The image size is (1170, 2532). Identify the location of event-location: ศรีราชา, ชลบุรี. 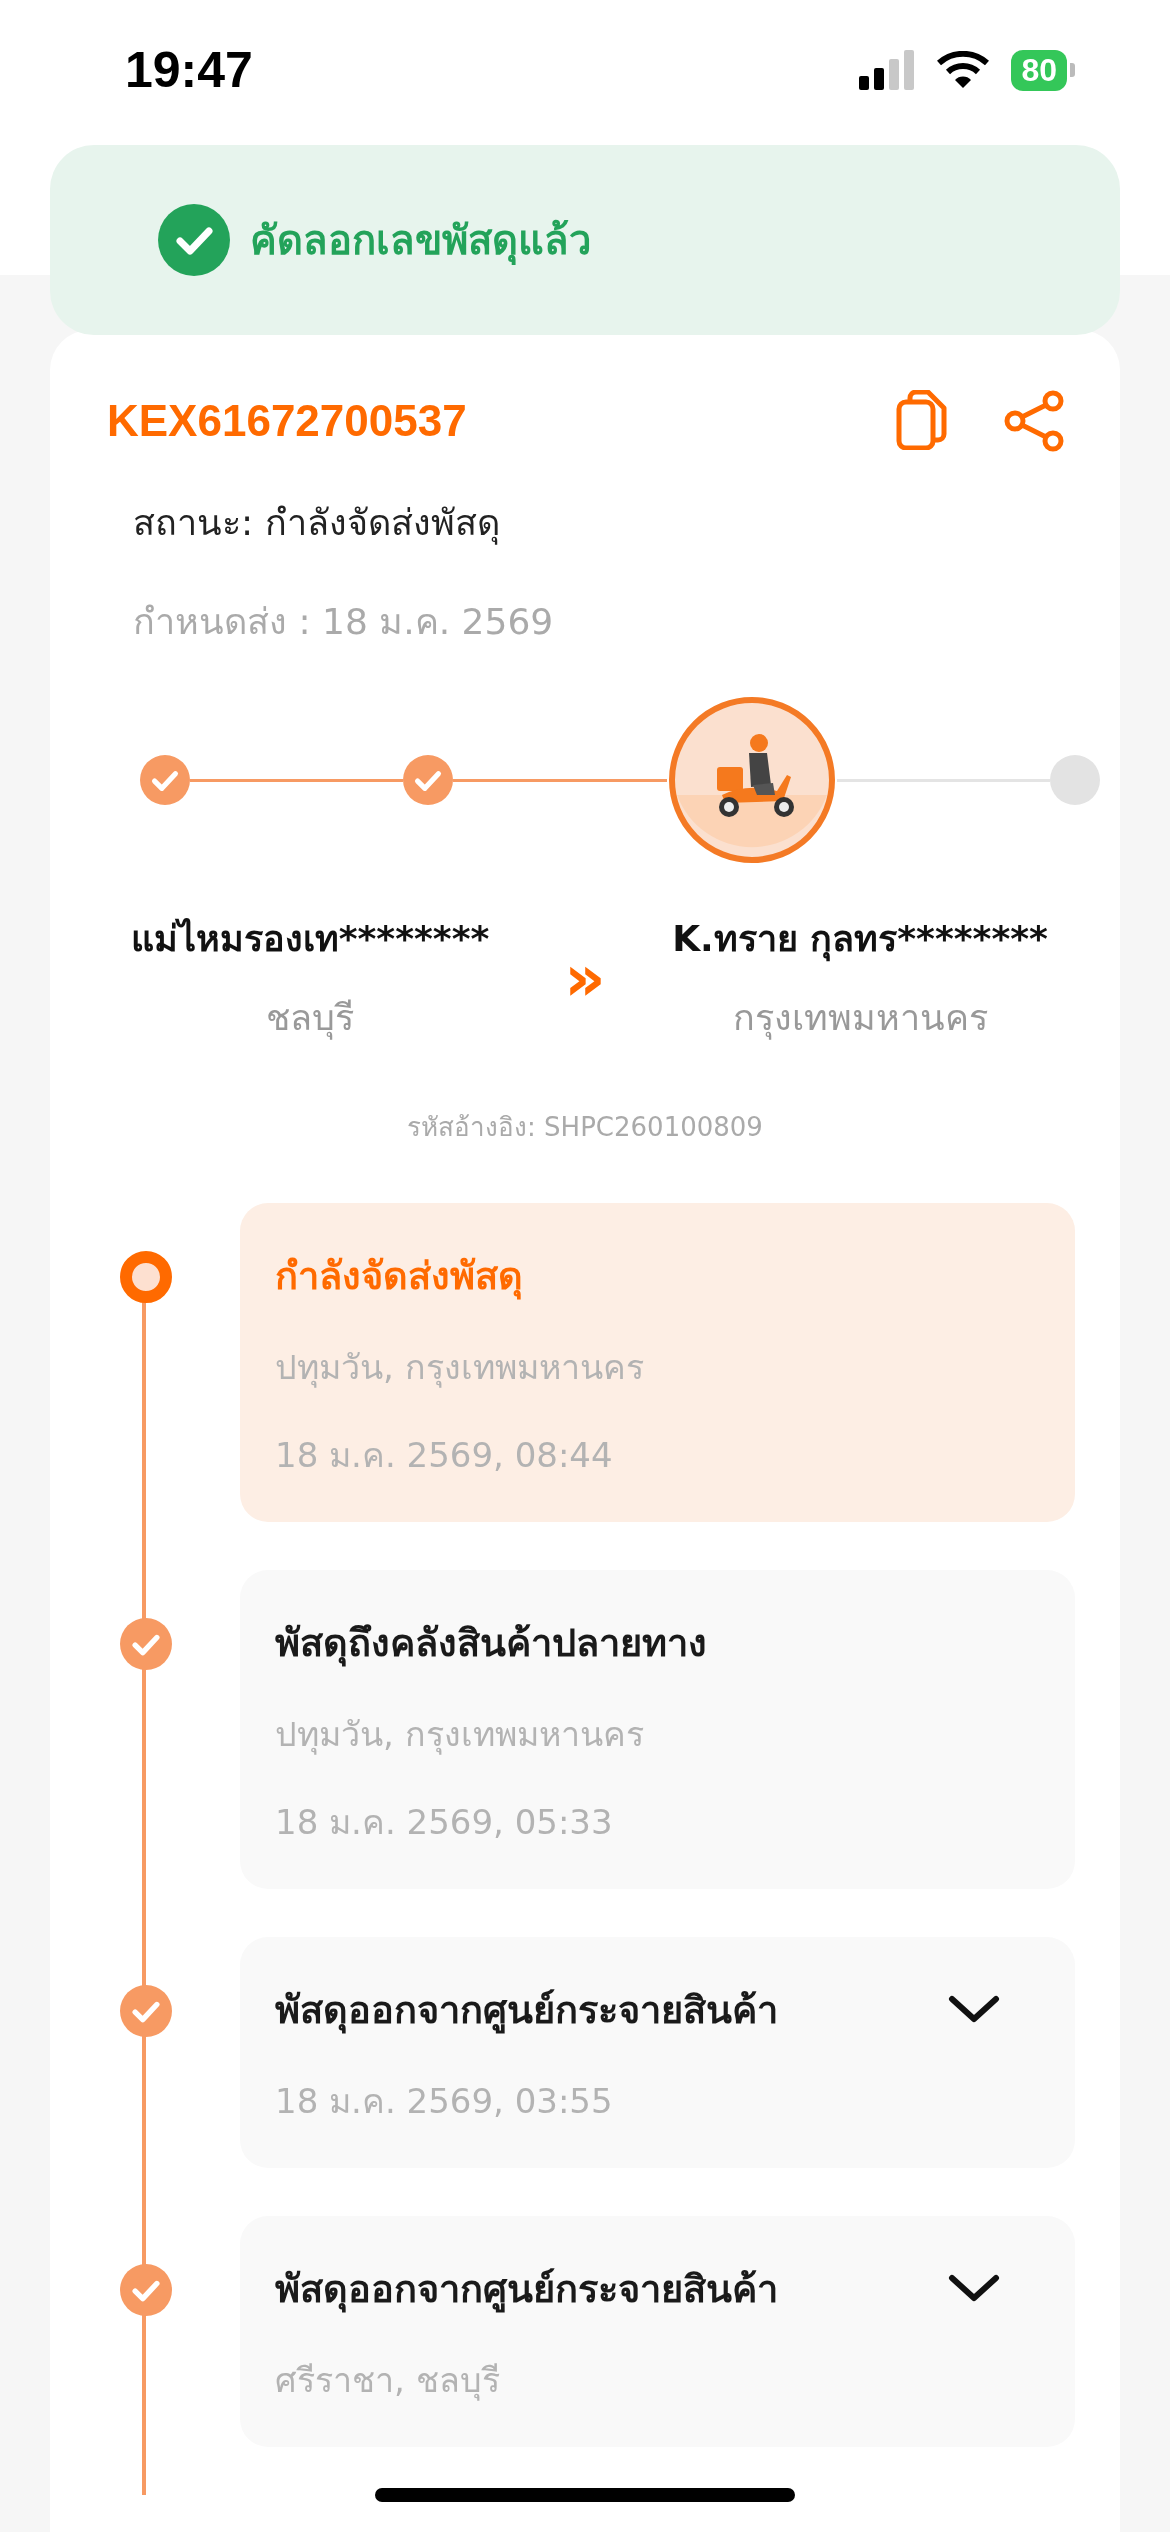
(388, 2381).